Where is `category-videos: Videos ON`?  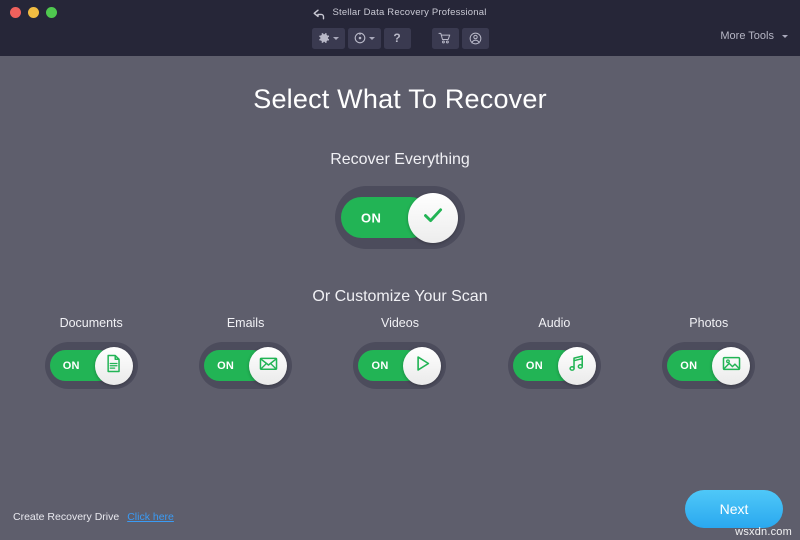
category-videos: Videos ON is located at coordinates (400, 352).